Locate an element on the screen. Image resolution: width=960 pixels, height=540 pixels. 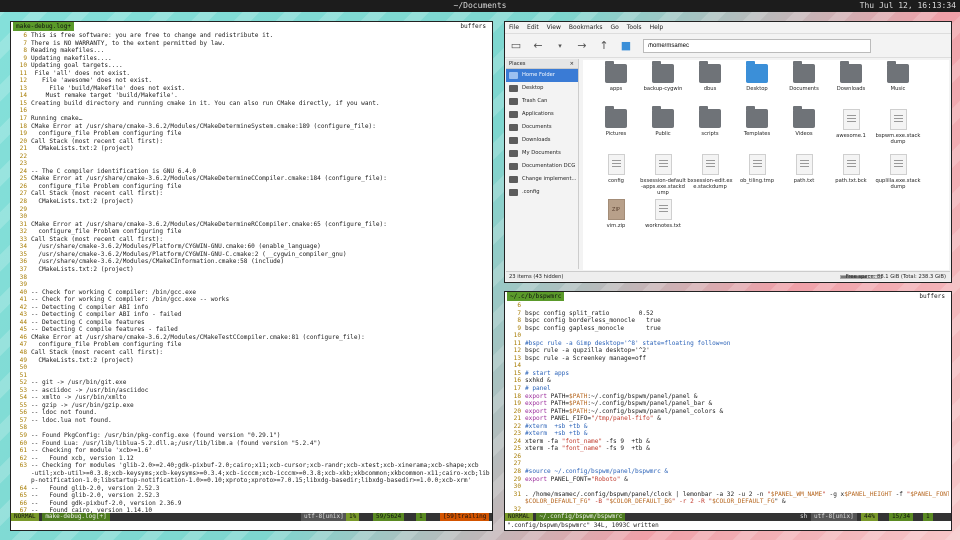
code-line: 25 xterm -fa "font_name" -fs 9 +tb & is located at coordinates (728, 449).